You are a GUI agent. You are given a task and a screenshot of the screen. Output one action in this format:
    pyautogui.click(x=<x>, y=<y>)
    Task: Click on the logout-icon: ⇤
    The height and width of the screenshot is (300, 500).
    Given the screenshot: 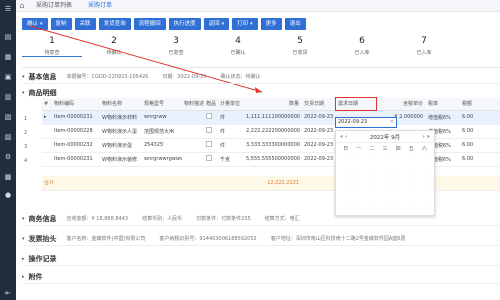 What is the action you would take?
    pyautogui.click(x=8, y=293)
    